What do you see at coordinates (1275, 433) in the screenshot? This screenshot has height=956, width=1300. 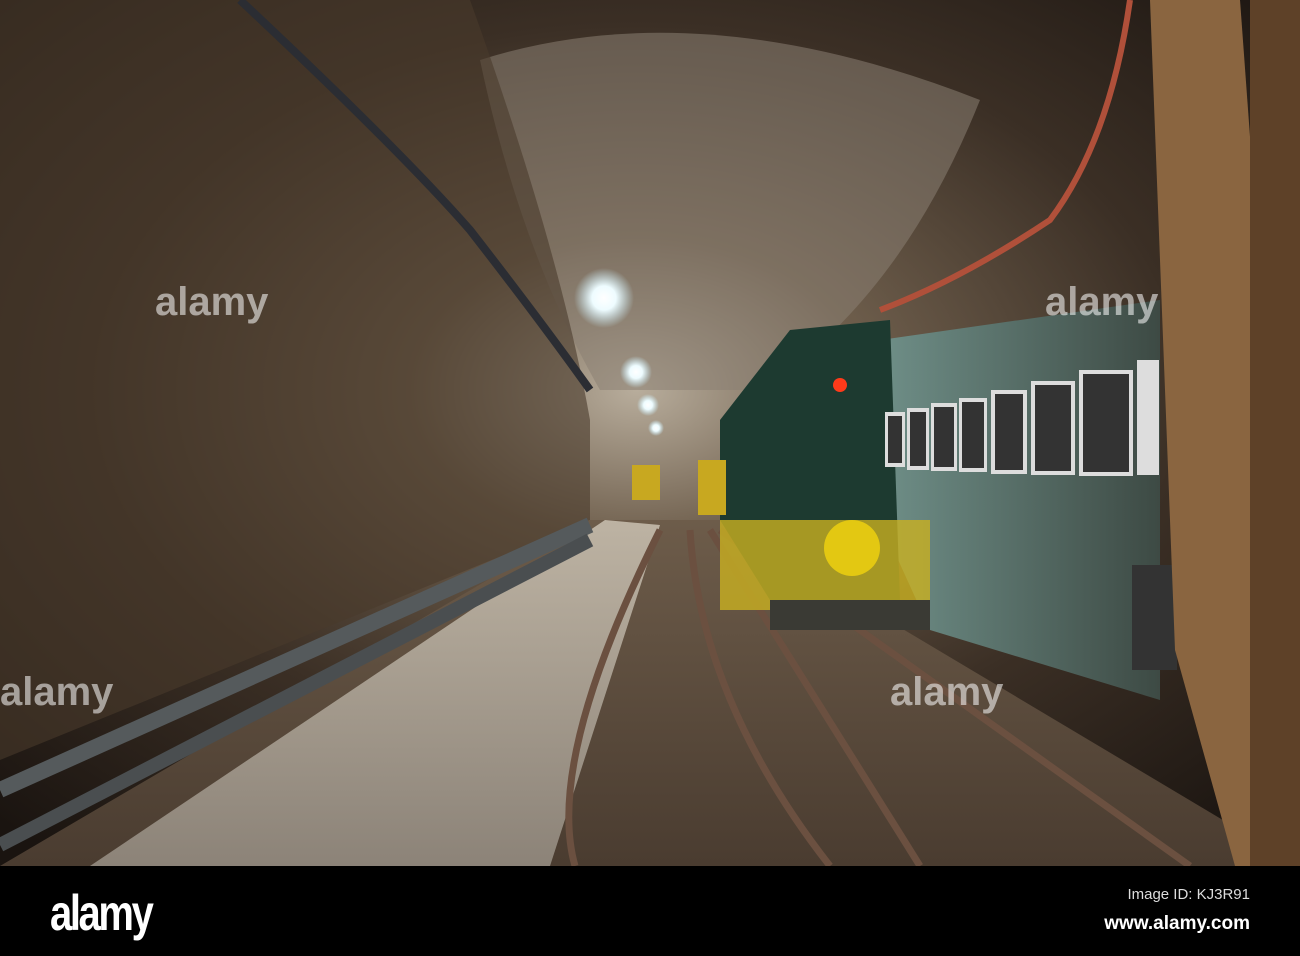 I see `wooden-wall` at bounding box center [1275, 433].